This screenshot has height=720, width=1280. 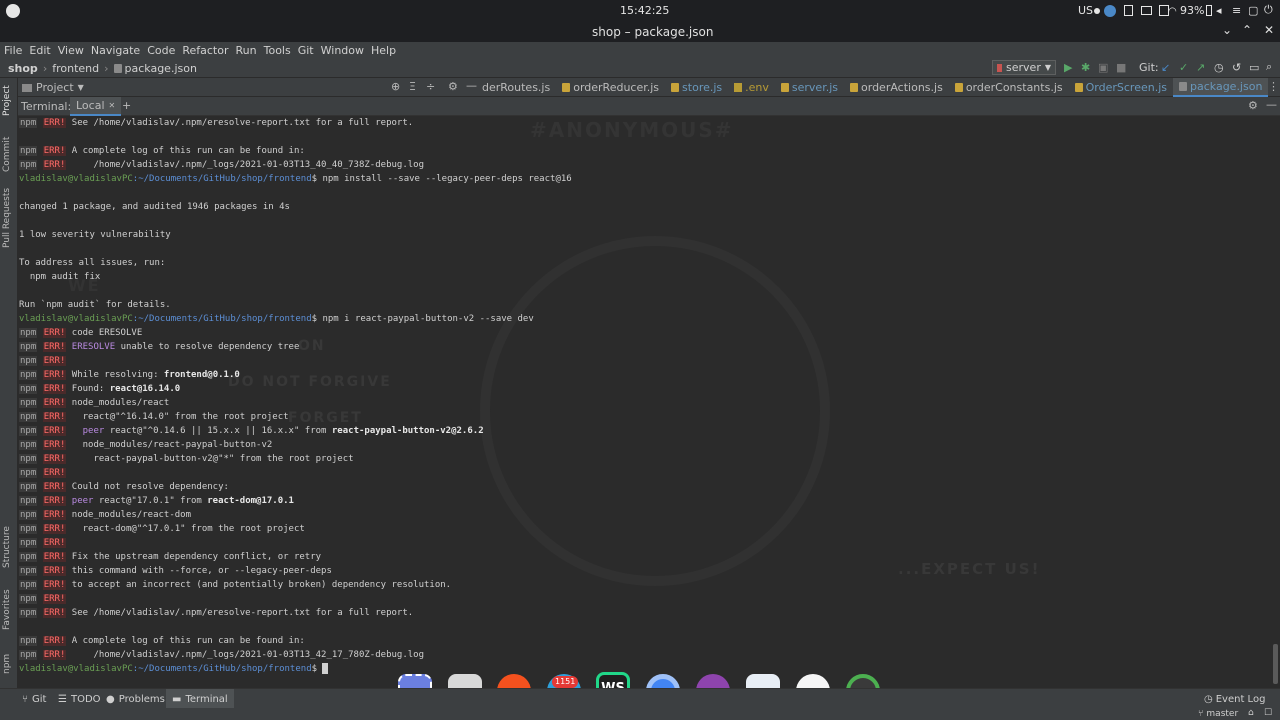 I want to click on breadcrumb-frontend: frontend, so click(x=75, y=68).